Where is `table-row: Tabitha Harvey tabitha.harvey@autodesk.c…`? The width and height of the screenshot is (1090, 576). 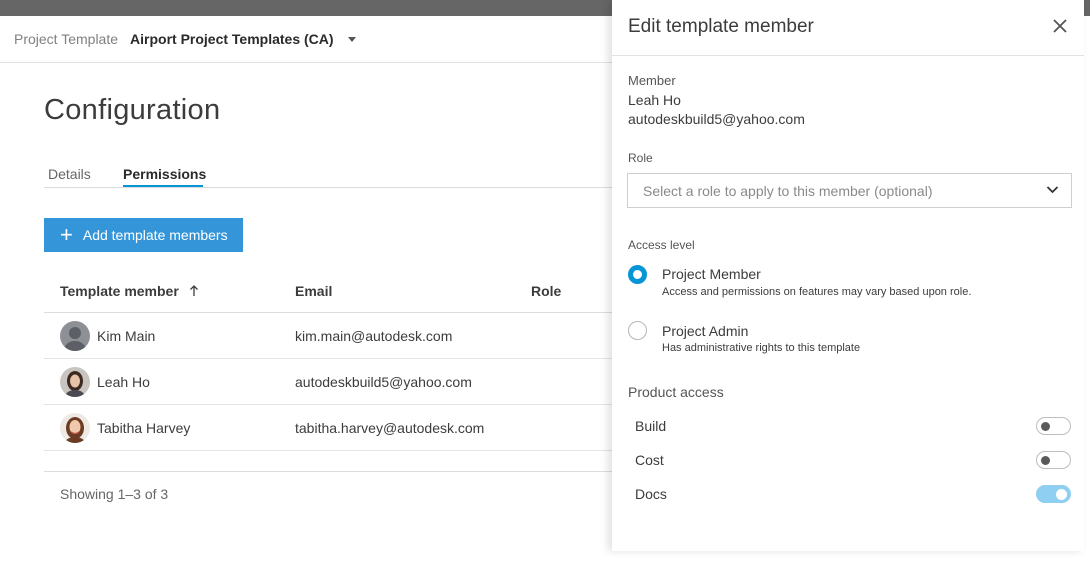
table-row: Tabitha Harvey tabitha.harvey@autodesk.c… is located at coordinates (328, 428).